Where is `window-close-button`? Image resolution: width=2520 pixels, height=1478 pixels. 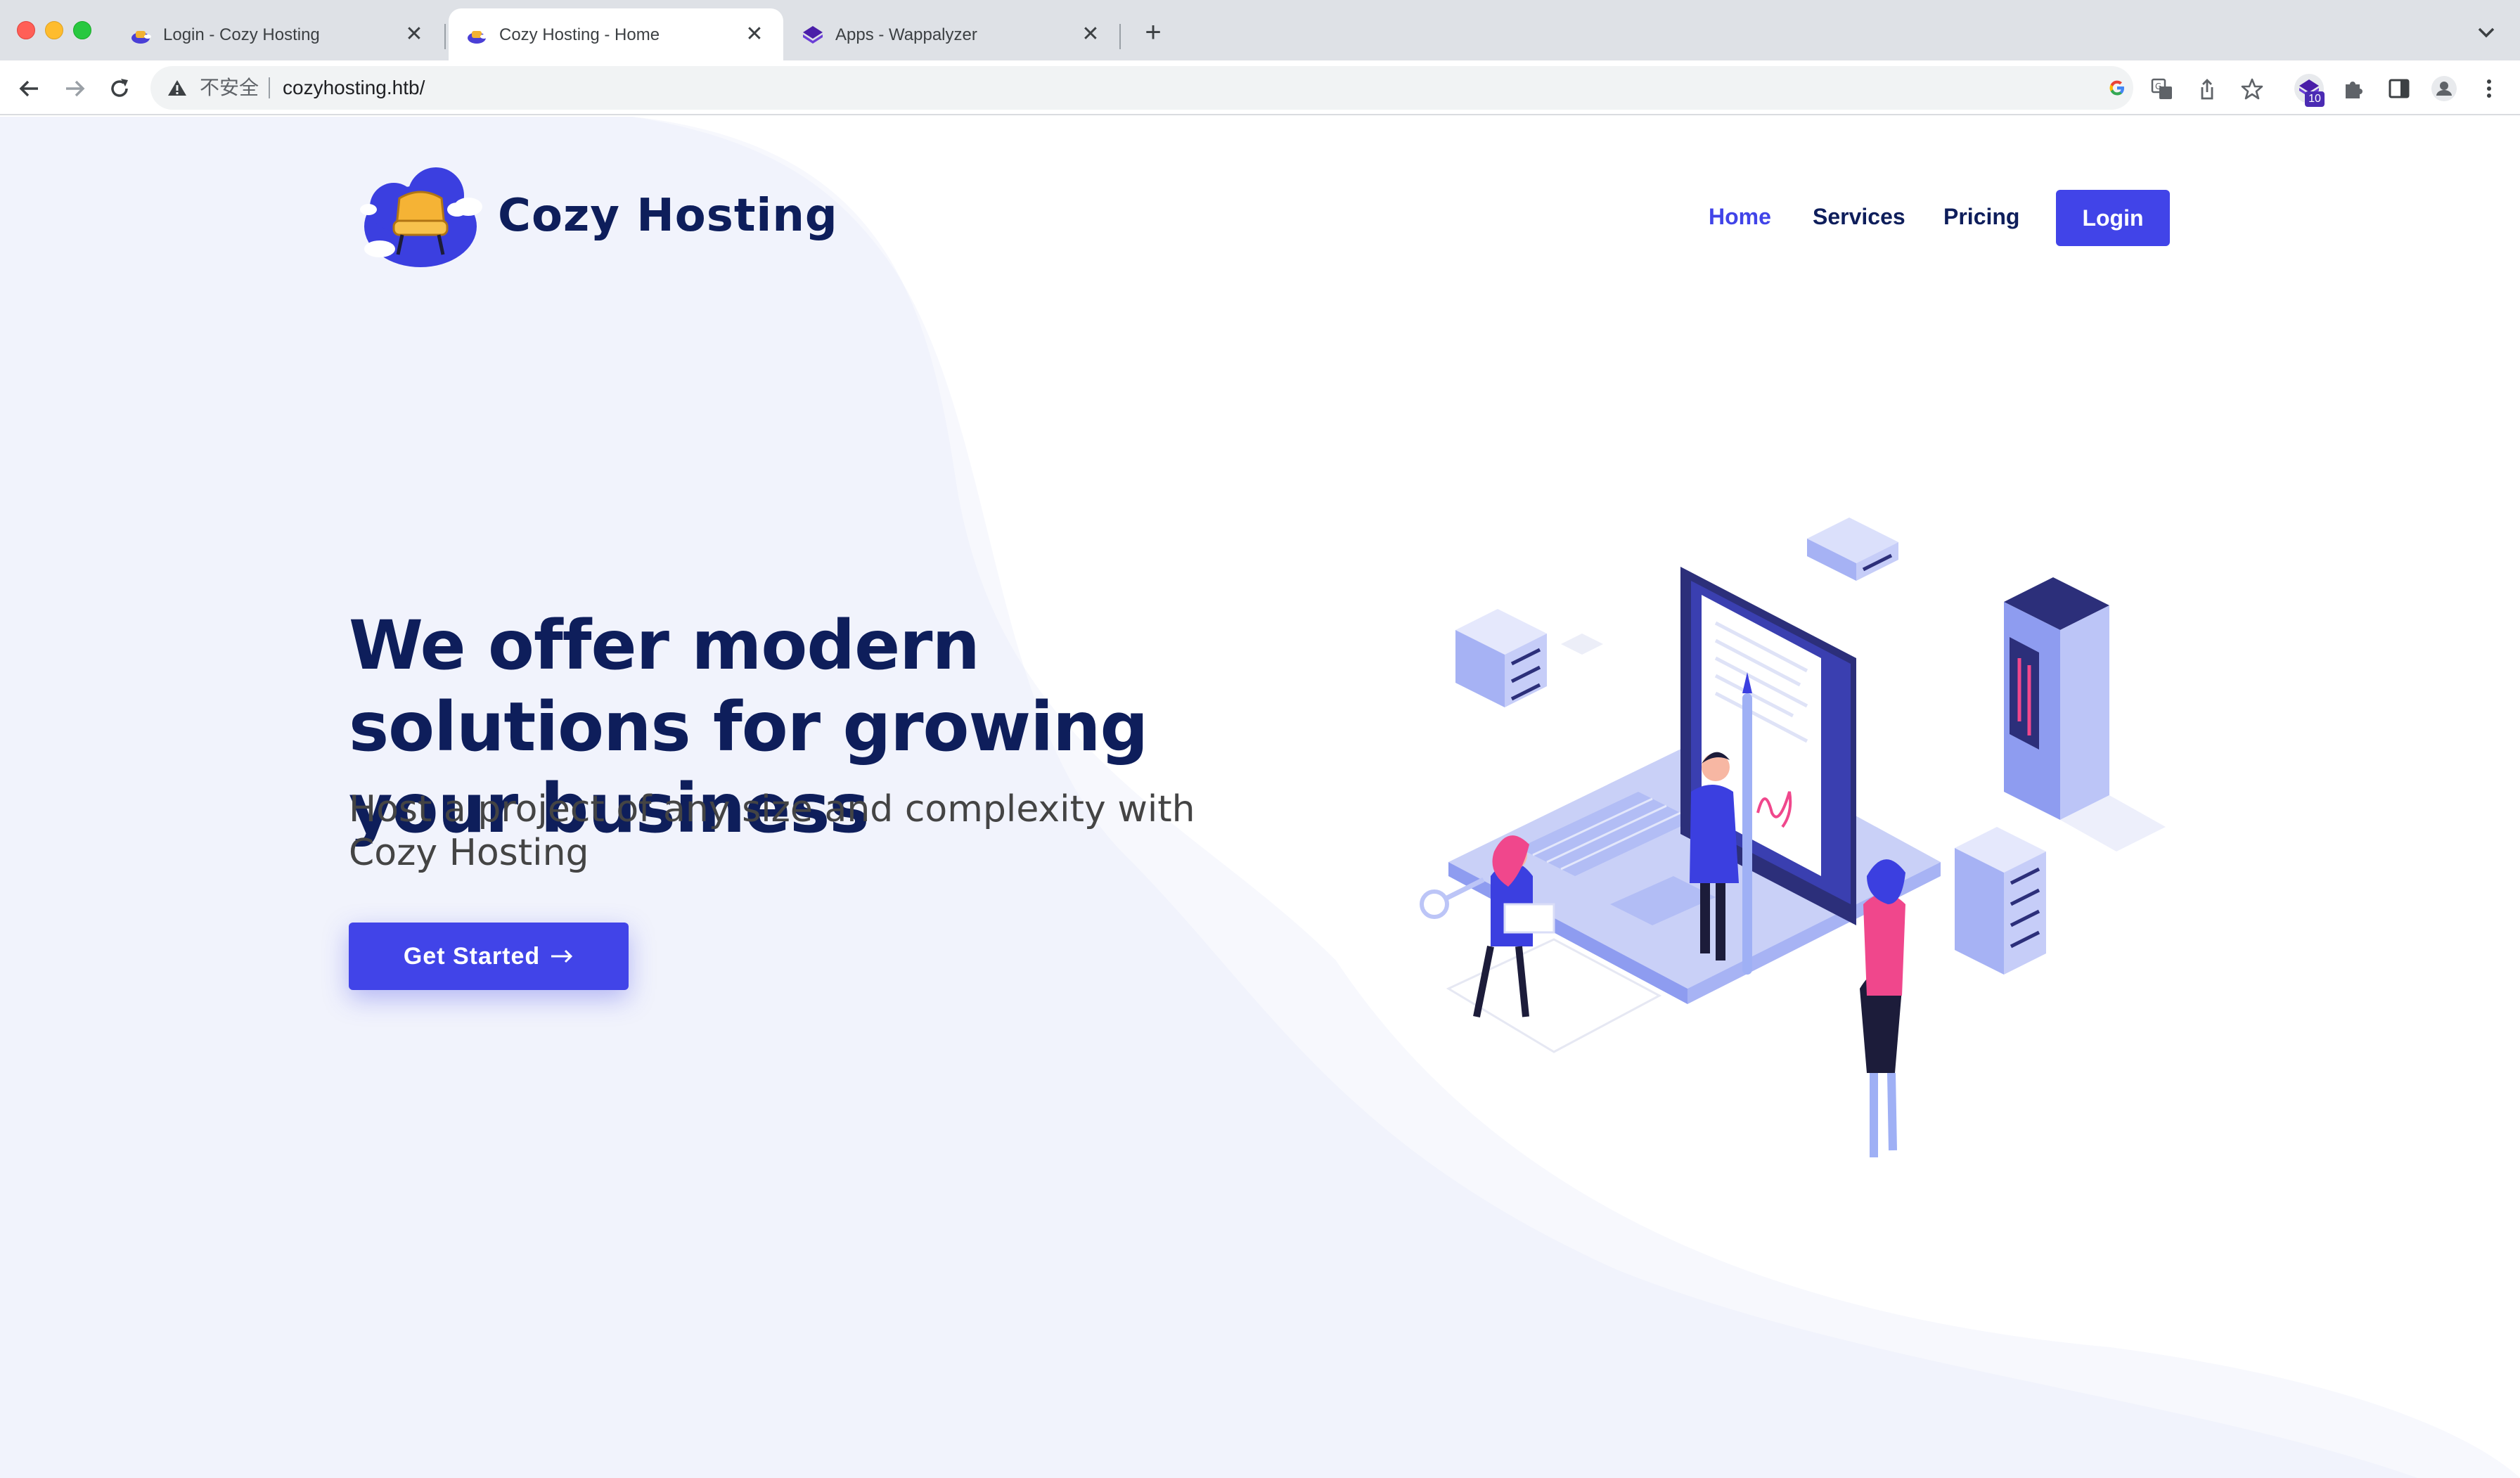 window-close-button is located at coordinates (26, 30).